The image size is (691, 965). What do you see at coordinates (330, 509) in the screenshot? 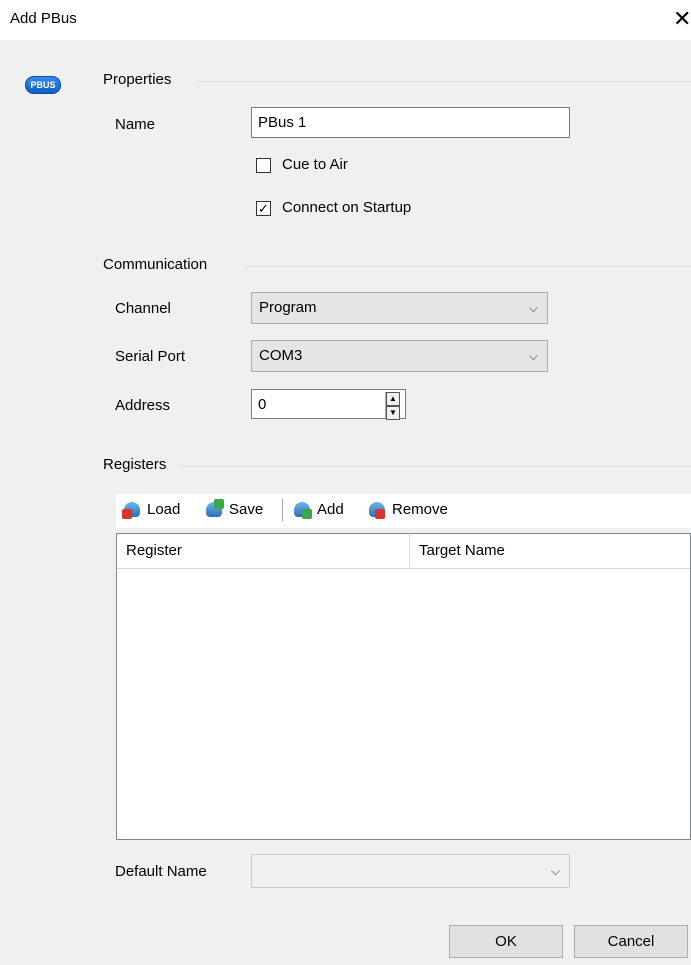
I see `add-label: Add` at bounding box center [330, 509].